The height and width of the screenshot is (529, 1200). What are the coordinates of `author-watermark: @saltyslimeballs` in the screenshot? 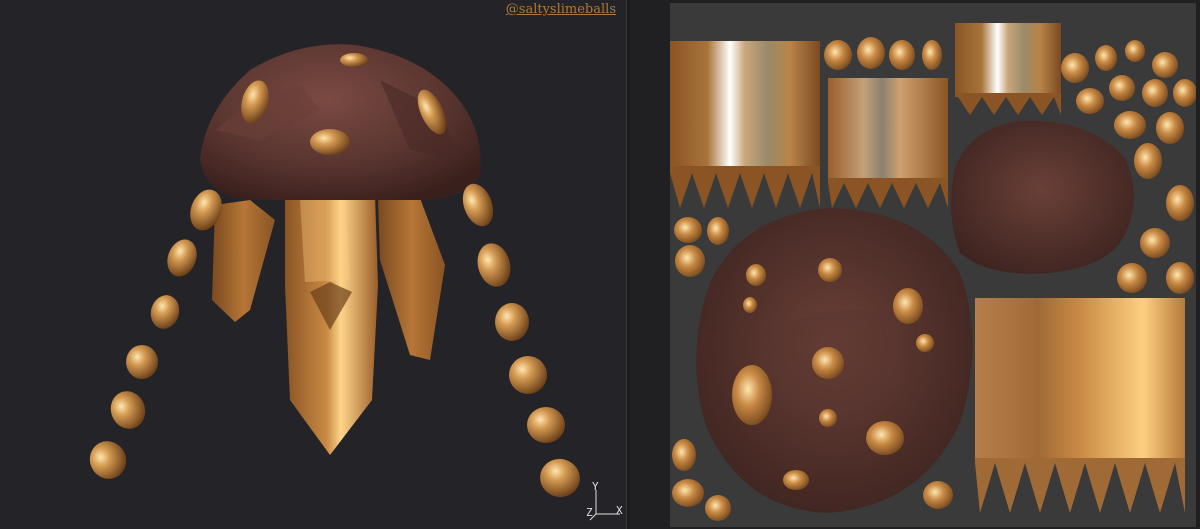 It's located at (560, 9).